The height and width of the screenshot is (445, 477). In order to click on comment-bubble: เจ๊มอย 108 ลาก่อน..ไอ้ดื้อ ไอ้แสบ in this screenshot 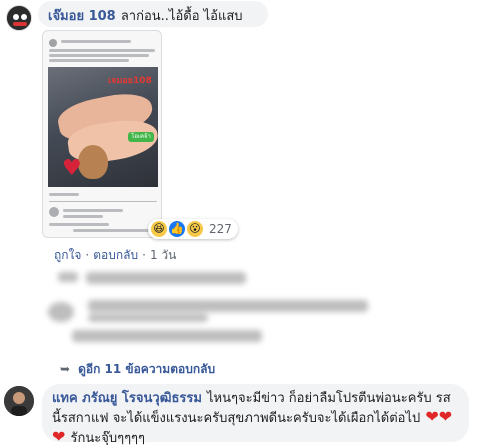, I will do `click(153, 14)`.